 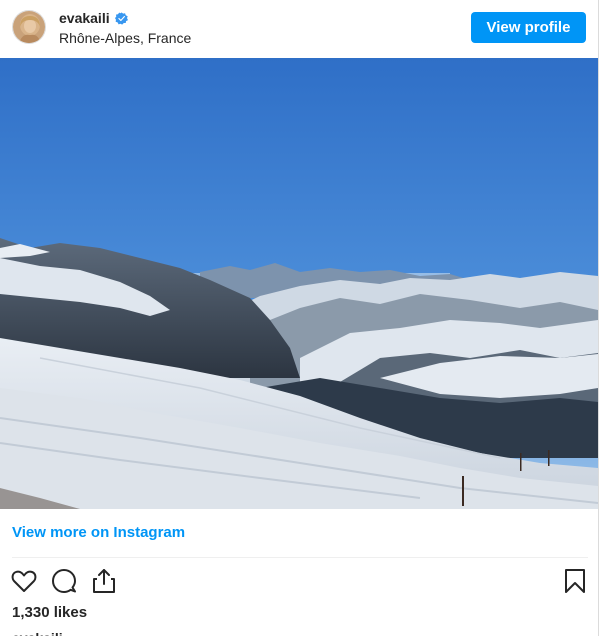 I want to click on heart-icon, so click(x=24, y=581).